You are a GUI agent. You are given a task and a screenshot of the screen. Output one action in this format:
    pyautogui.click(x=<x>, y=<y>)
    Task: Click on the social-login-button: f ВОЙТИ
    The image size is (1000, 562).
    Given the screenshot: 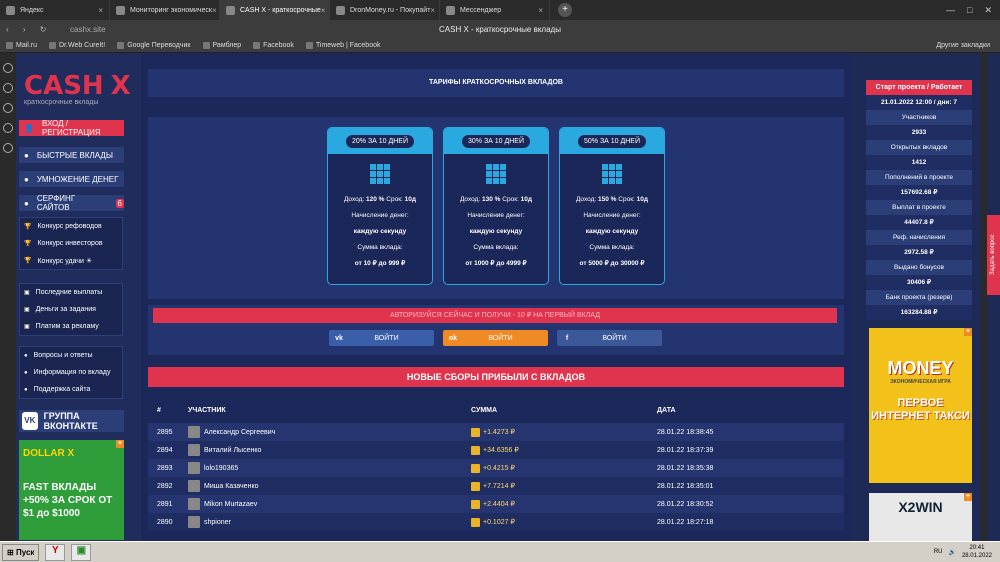 What is the action you would take?
    pyautogui.click(x=609, y=338)
    